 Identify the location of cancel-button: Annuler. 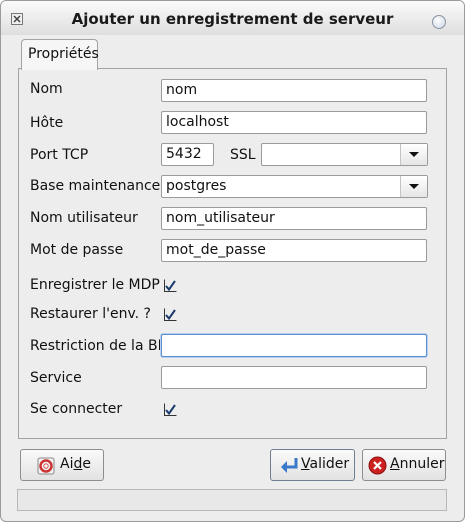
(404, 465).